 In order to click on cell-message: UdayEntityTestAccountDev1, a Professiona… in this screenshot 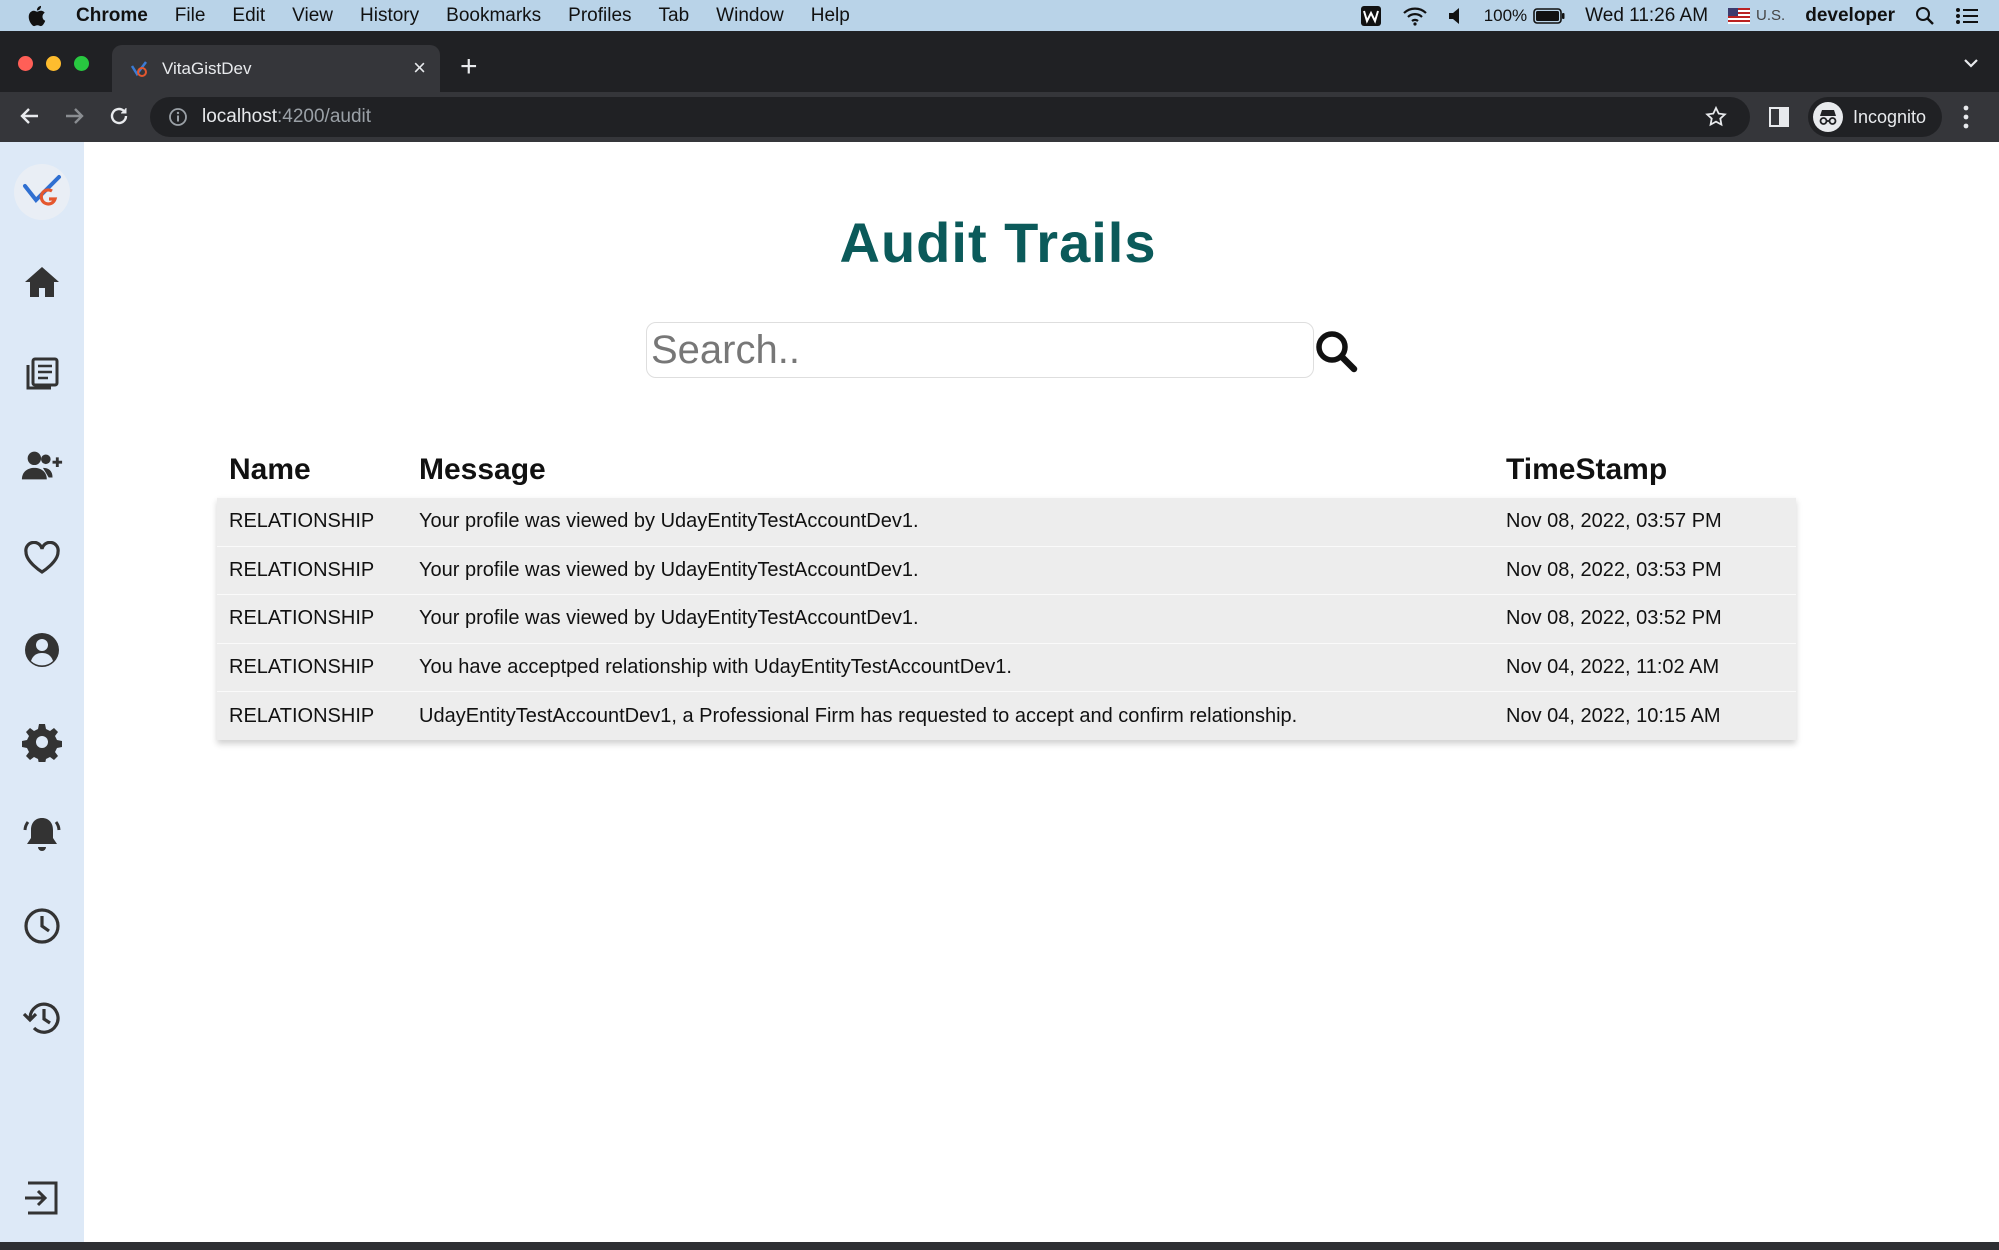, I will do `click(858, 715)`.